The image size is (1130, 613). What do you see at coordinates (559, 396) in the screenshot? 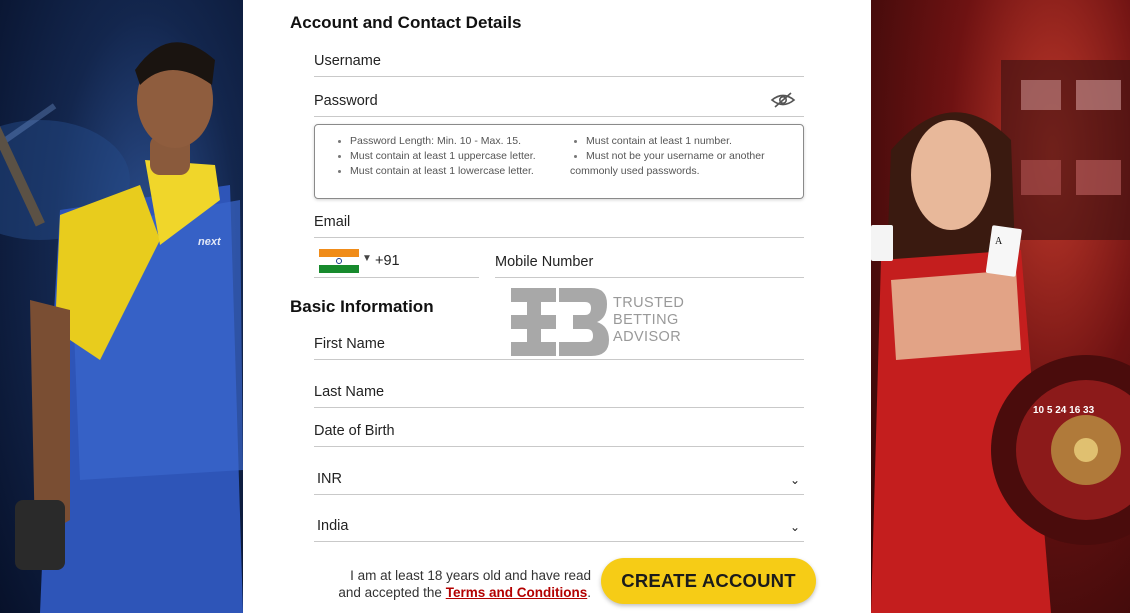
I see `last-name-field: Last Name` at bounding box center [559, 396].